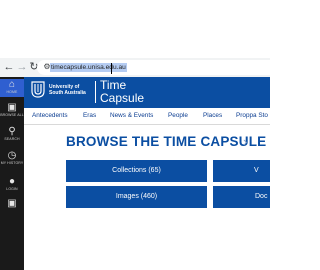 Image resolution: width=320 pixels, height=270 pixels. I want to click on sidebar-item-home: ⌂ HOME, so click(12, 88).